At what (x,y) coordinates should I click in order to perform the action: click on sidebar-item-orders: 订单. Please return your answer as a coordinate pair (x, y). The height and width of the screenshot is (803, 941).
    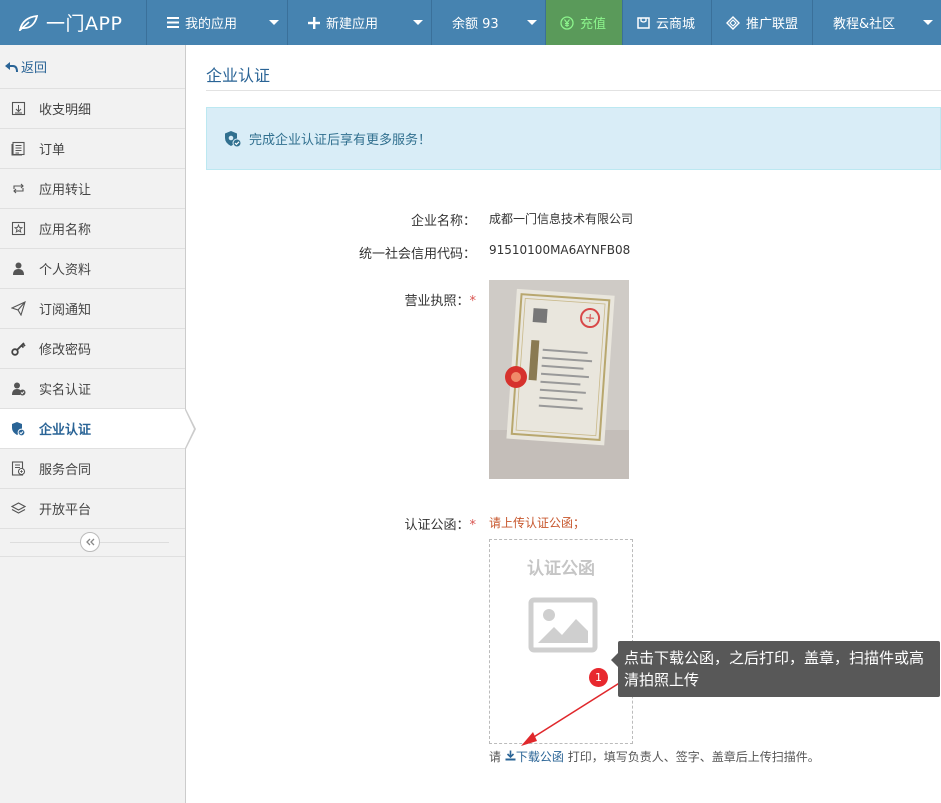
    Looking at the image, I should click on (92, 149).